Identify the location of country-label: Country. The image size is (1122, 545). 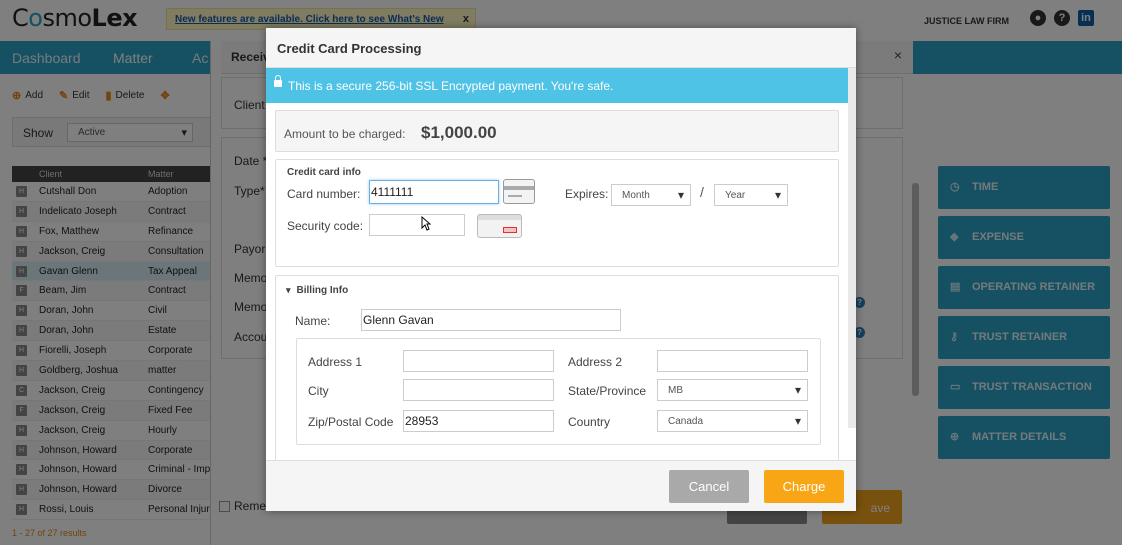
(589, 422).